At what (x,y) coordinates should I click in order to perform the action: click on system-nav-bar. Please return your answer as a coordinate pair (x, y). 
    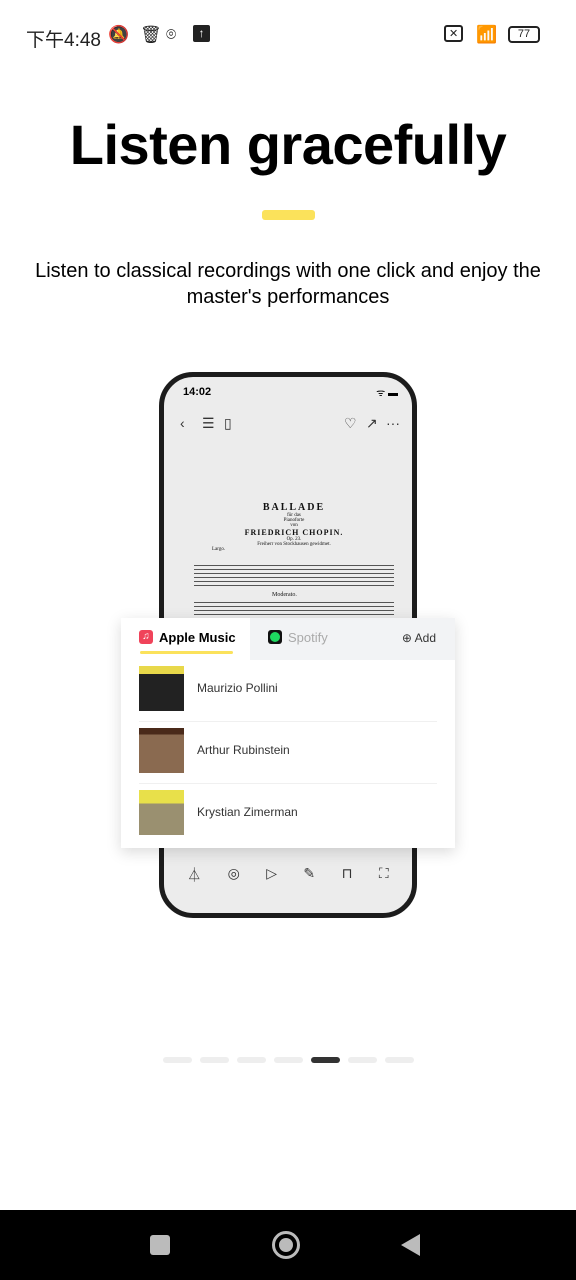
    Looking at the image, I should click on (288, 1245).